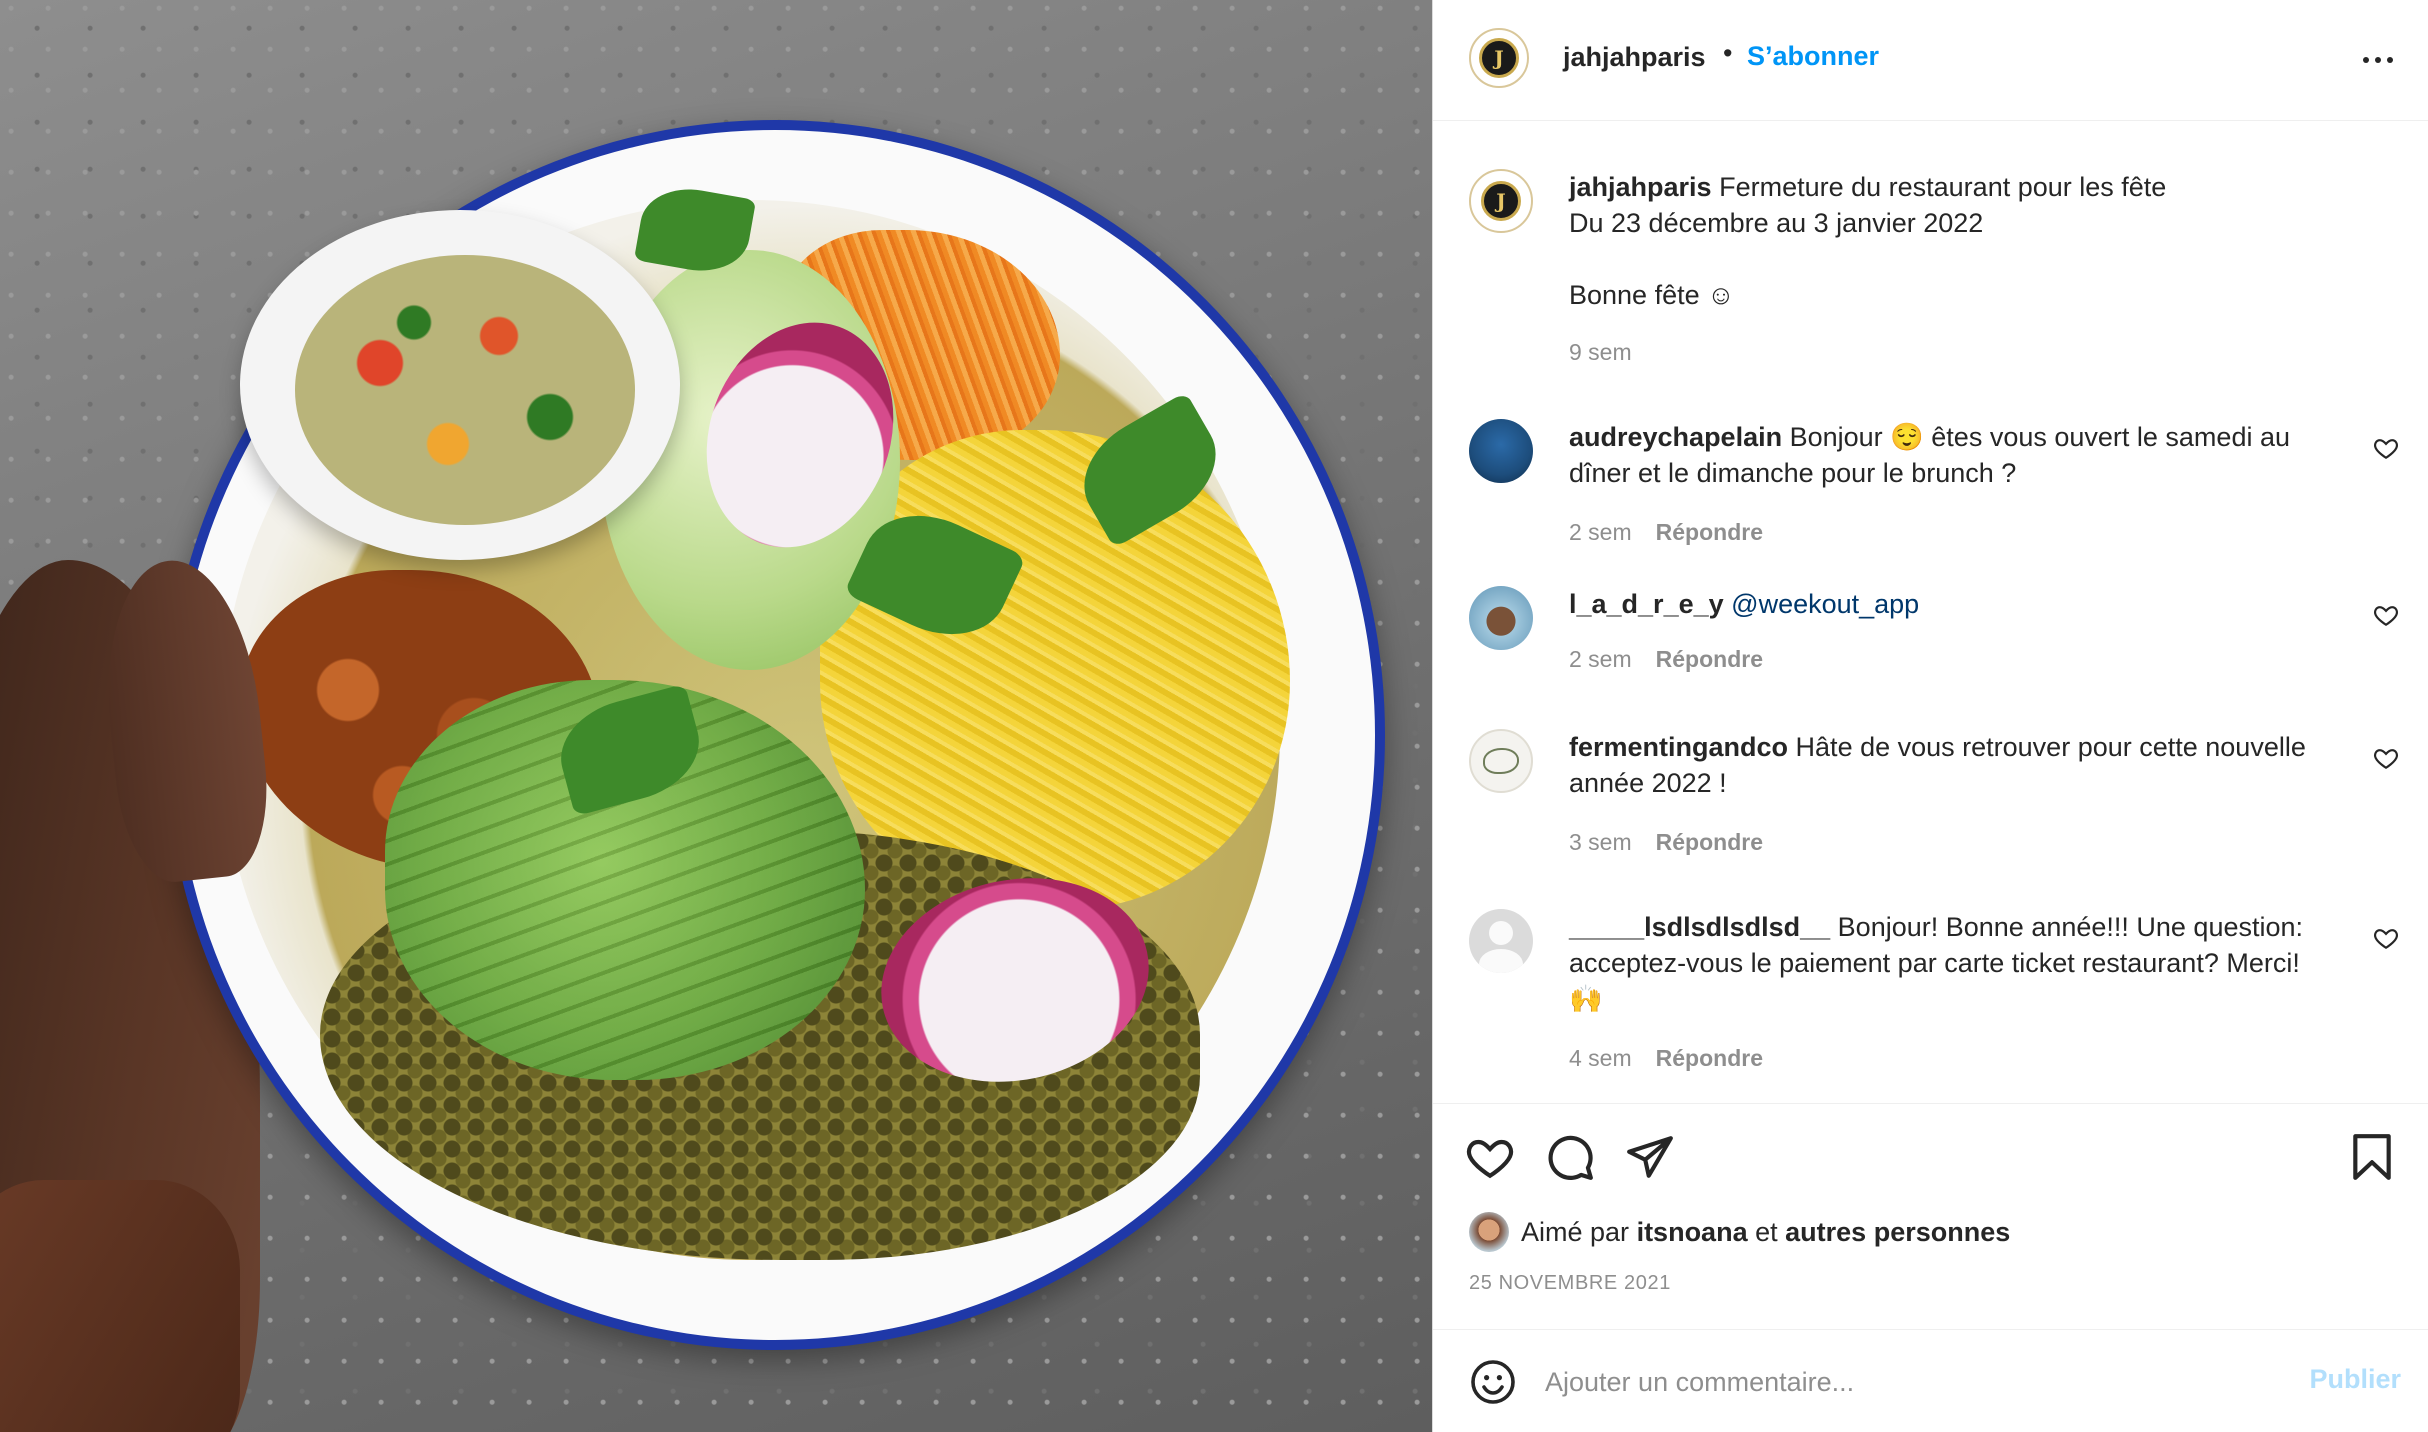 This screenshot has width=2428, height=1432. I want to click on comment-username: audreychapelain, so click(1675, 437).